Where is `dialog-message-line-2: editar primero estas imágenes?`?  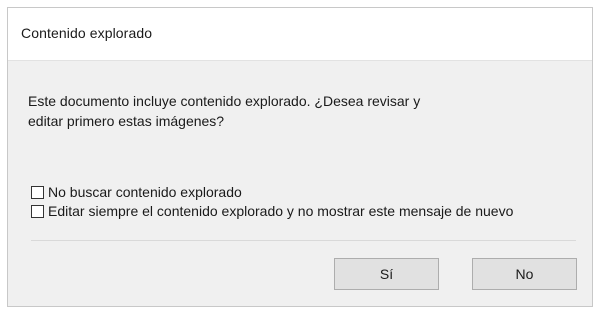 dialog-message-line-2: editar primero estas imágenes? is located at coordinates (126, 121).